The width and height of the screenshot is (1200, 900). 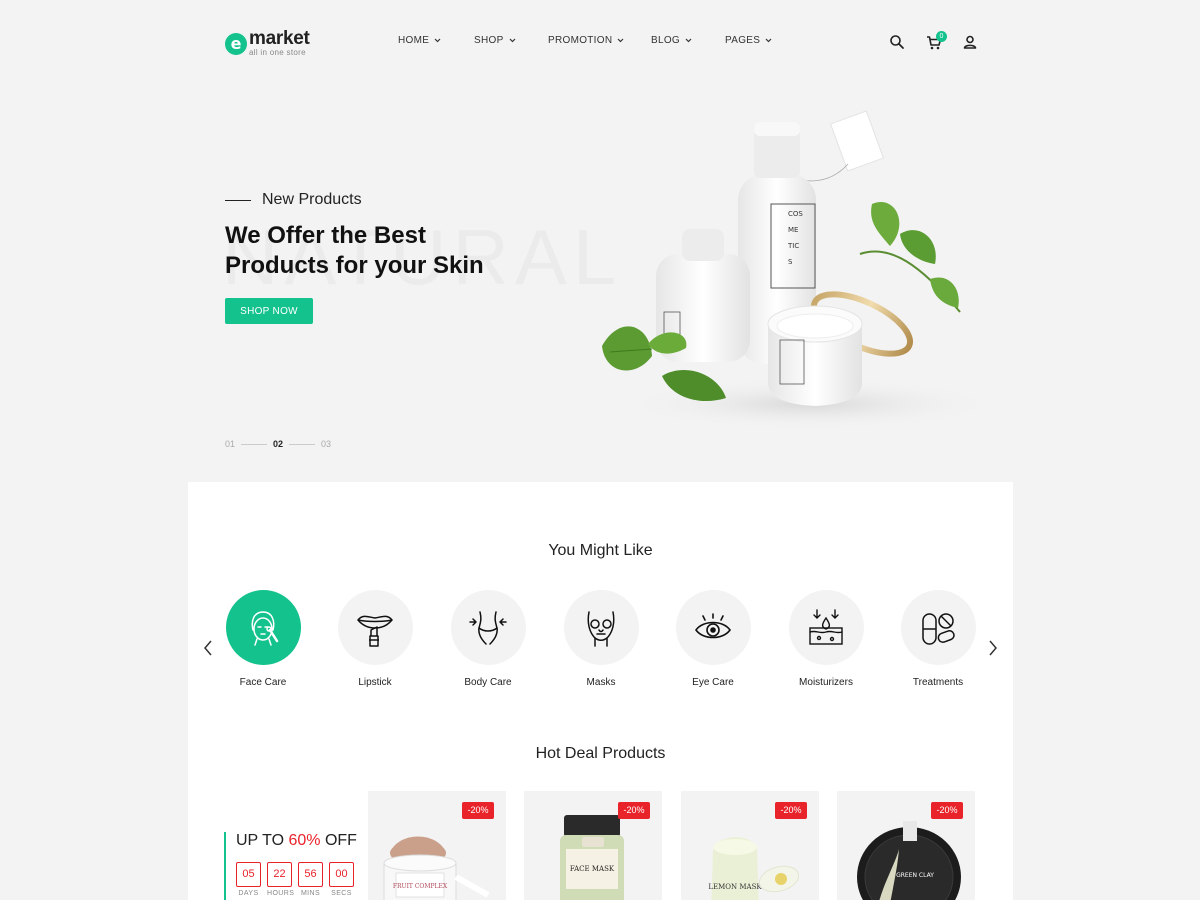 I want to click on category-lipstick: Lipstick, so click(x=375, y=639).